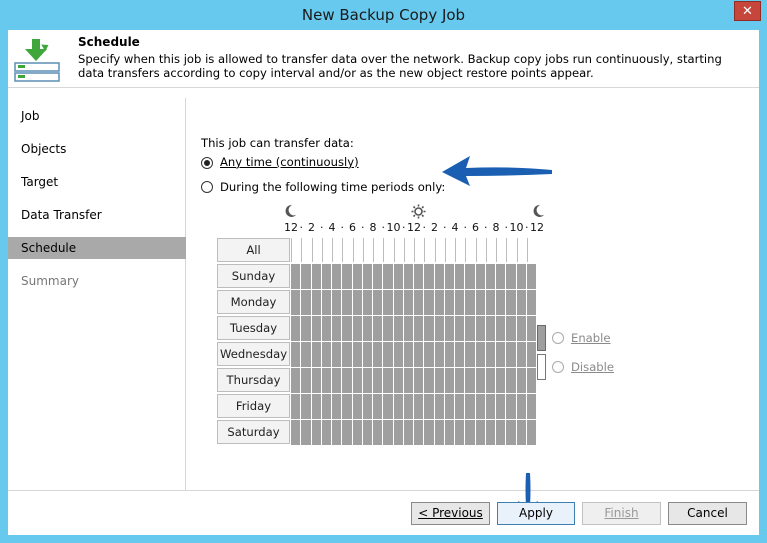 This screenshot has width=767, height=543. Describe the element at coordinates (207, 187) in the screenshot. I see `time-periods-radio` at that location.